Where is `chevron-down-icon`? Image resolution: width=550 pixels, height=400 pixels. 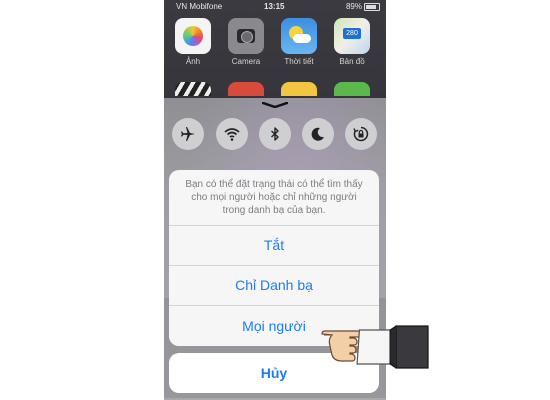 chevron-down-icon is located at coordinates (275, 105).